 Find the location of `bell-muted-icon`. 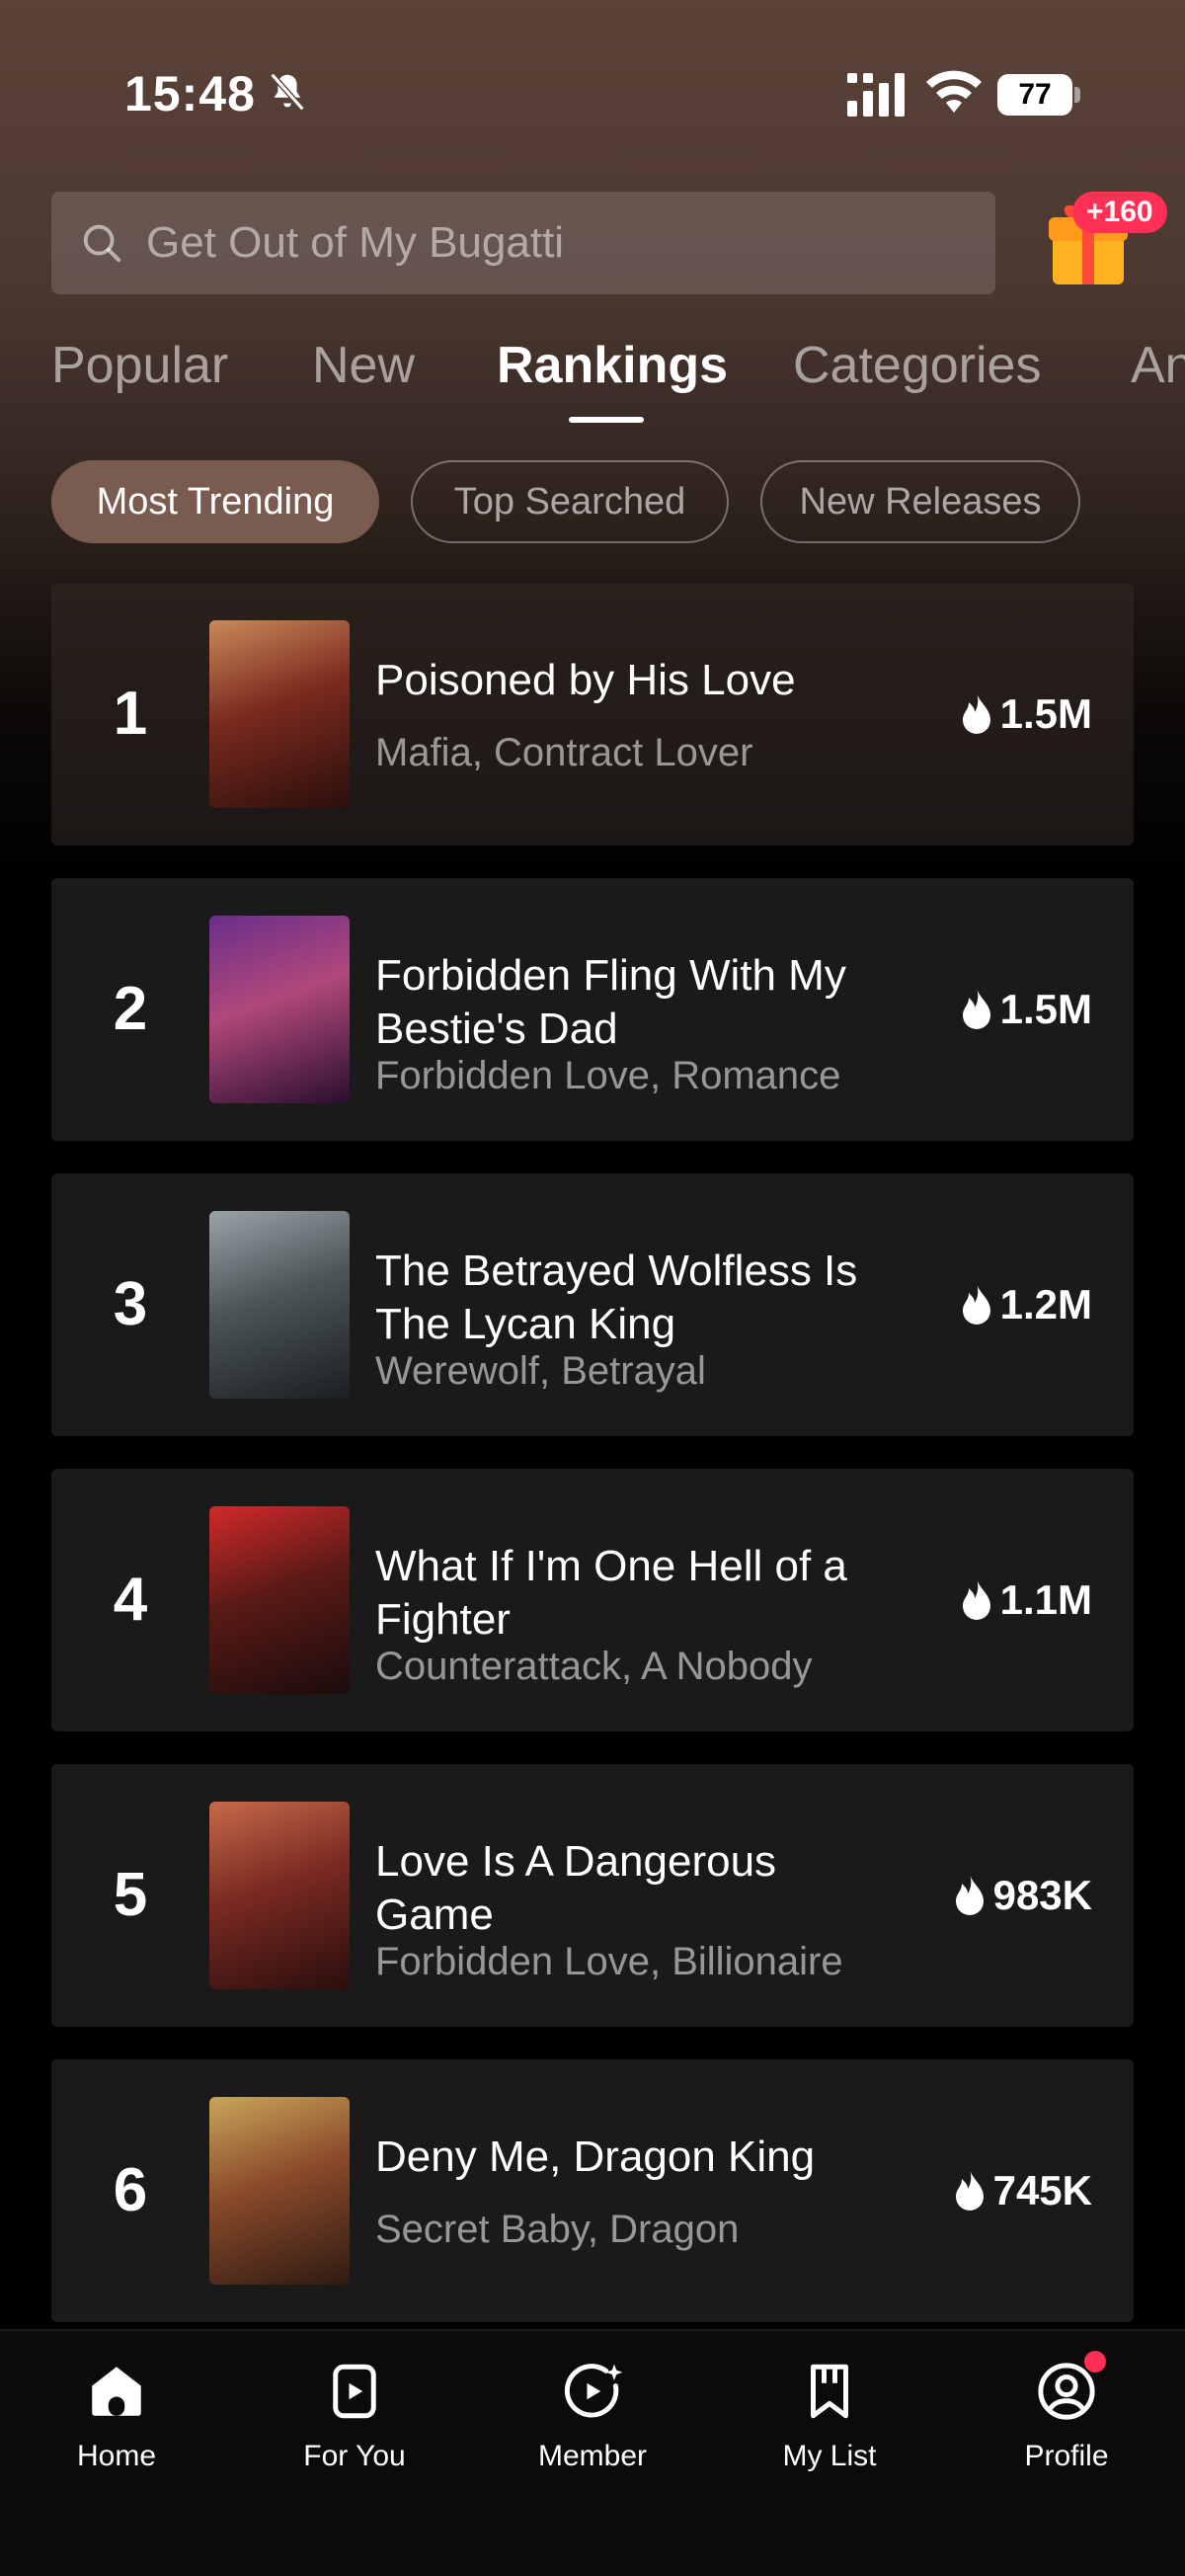

bell-muted-icon is located at coordinates (288, 92).